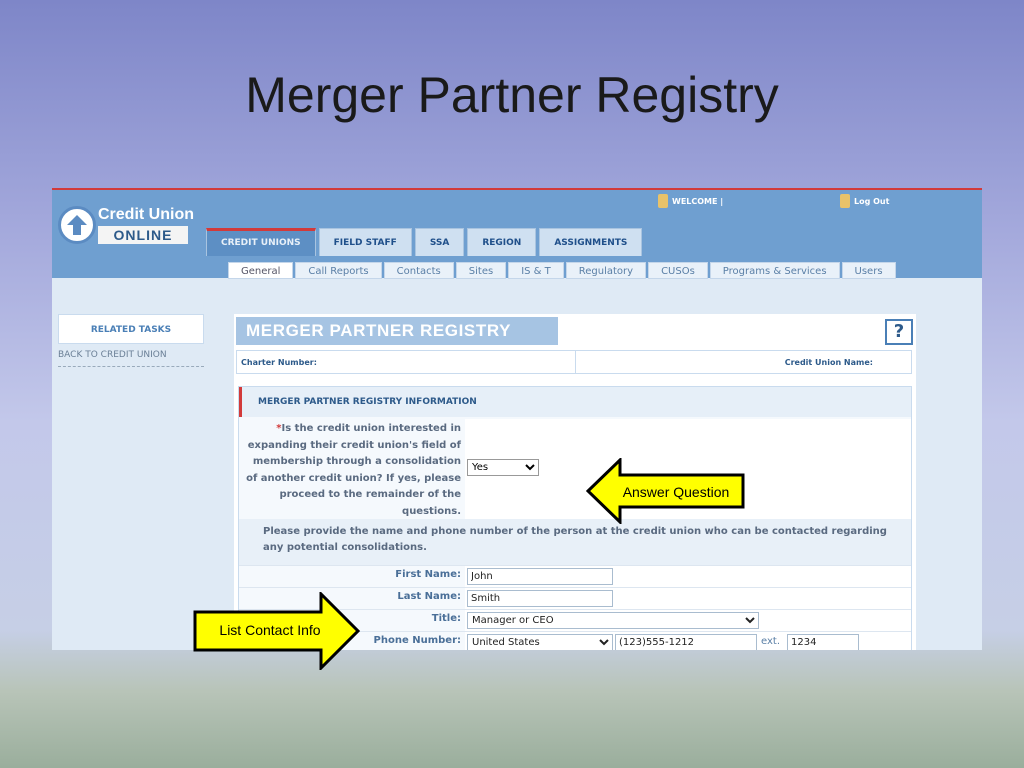 The image size is (1024, 768). I want to click on tab-assignments: ASSIGNMENTS, so click(591, 242).